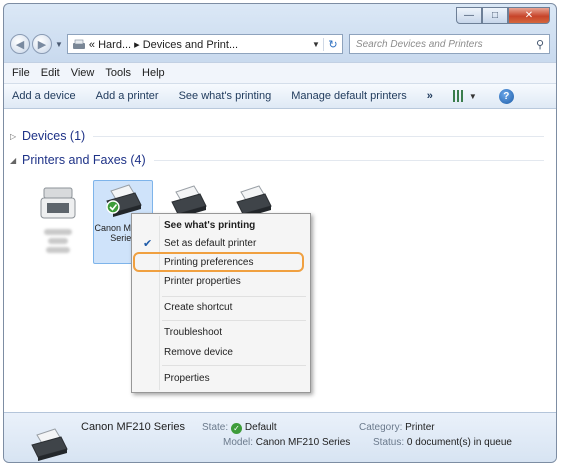  I want to click on help-icon: ?, so click(506, 96).